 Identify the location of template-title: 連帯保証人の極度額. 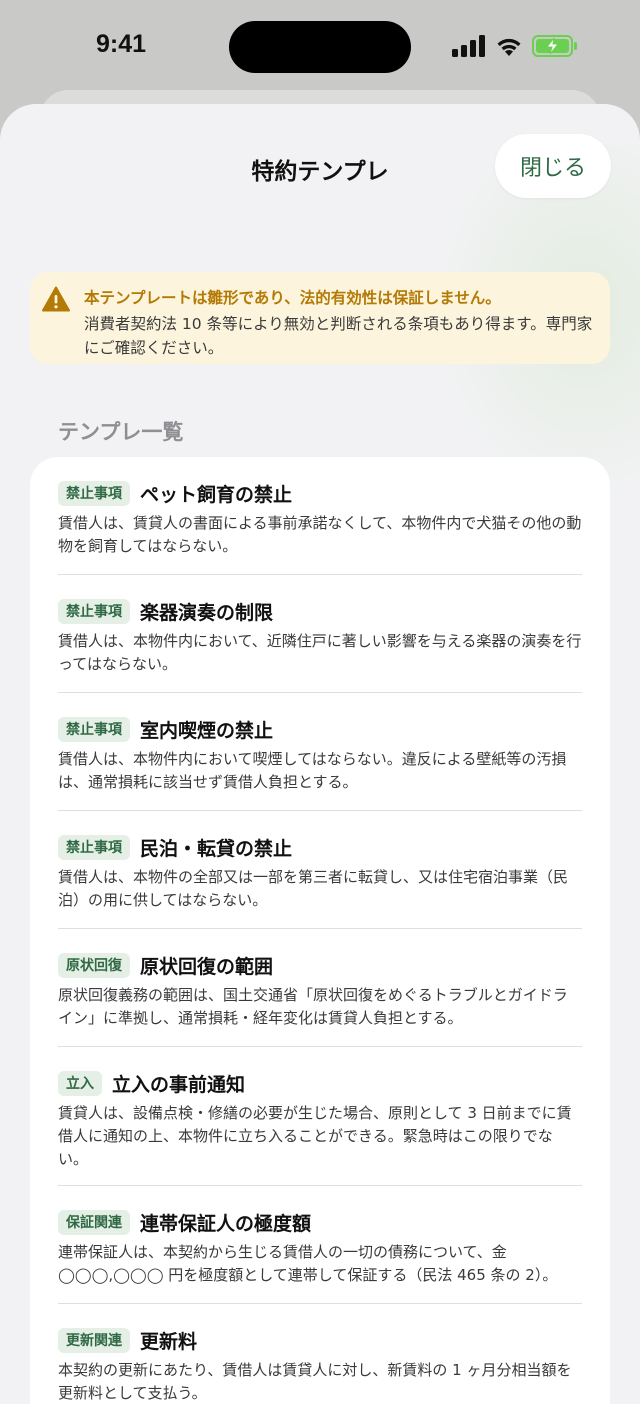
(226, 1223).